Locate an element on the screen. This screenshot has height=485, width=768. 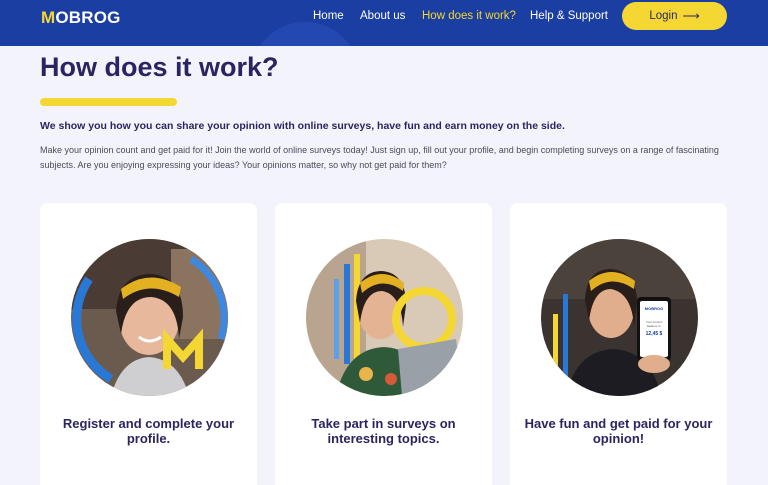
mobrog-logo: MOBROG is located at coordinates (81, 18).